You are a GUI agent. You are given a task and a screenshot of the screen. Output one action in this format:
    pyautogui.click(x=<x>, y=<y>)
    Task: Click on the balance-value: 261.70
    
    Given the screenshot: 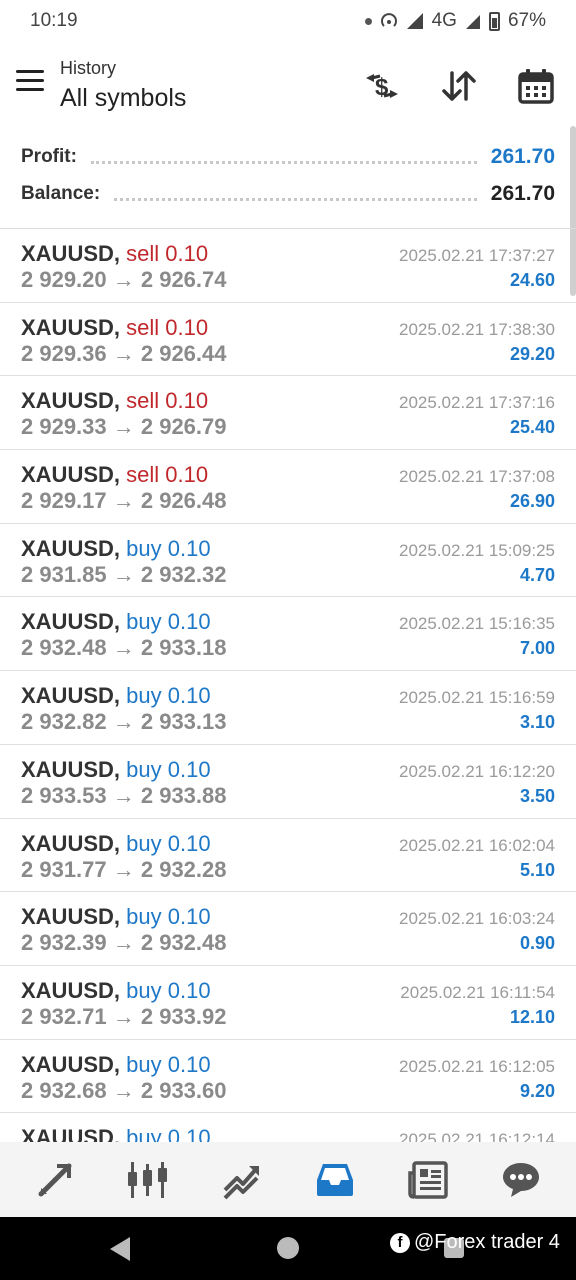 What is the action you would take?
    pyautogui.click(x=522, y=193)
    